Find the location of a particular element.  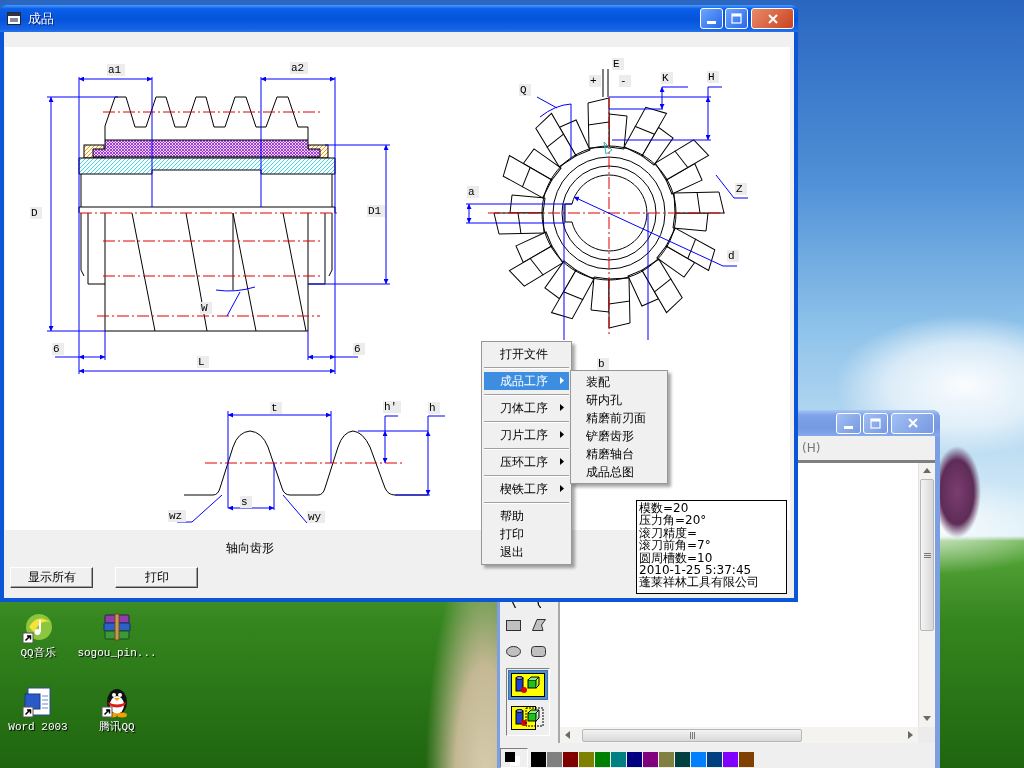

close-icon is located at coordinates (912, 423).